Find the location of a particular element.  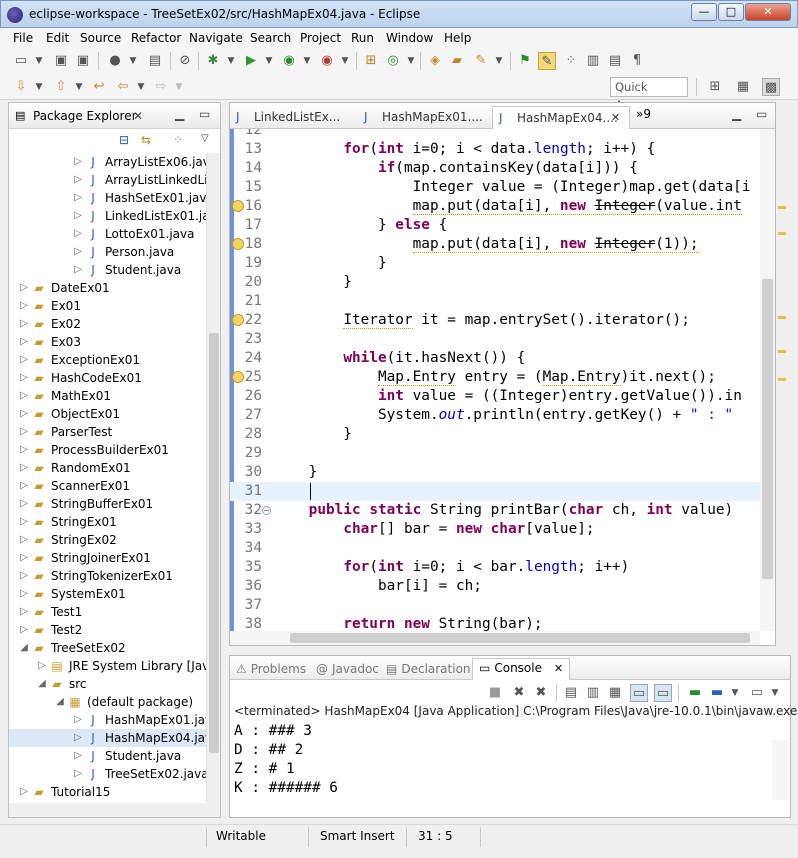

last-edit-location-icon: ↩ is located at coordinates (99, 87).